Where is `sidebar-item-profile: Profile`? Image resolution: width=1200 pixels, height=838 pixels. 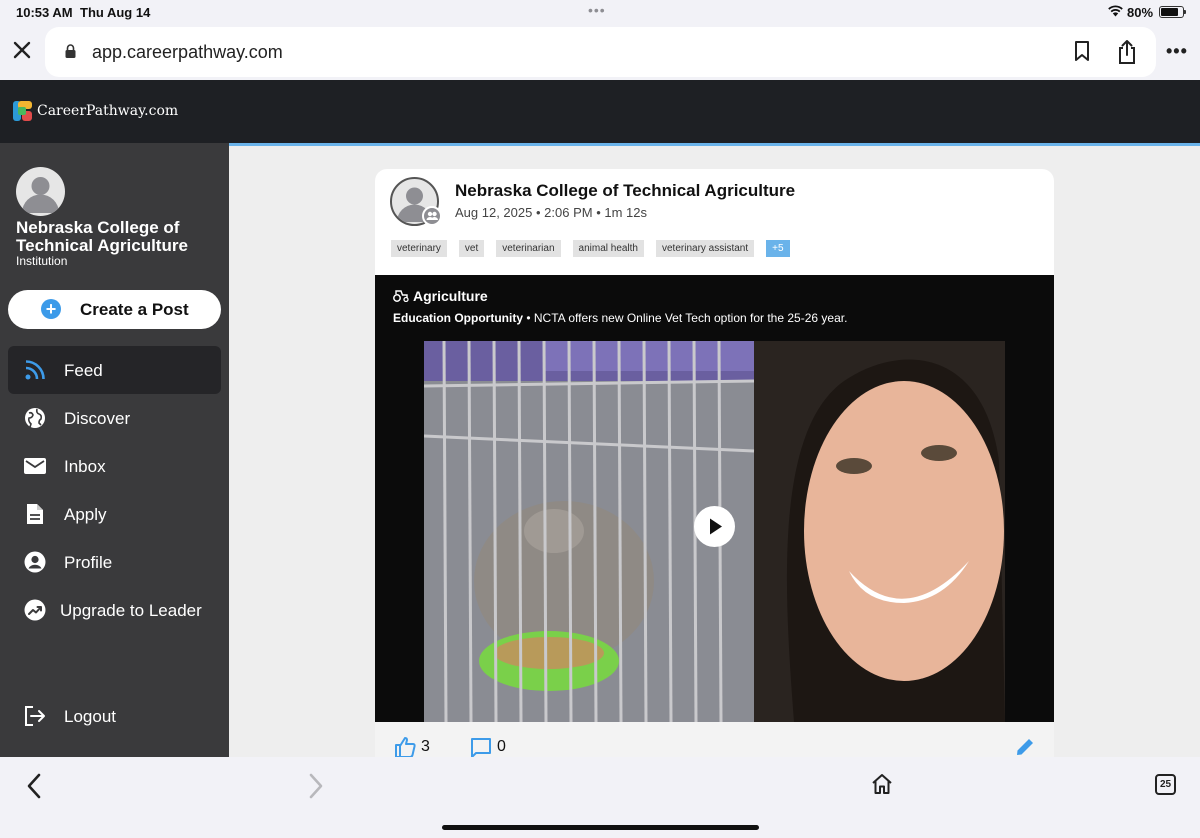 sidebar-item-profile: Profile is located at coordinates (114, 562).